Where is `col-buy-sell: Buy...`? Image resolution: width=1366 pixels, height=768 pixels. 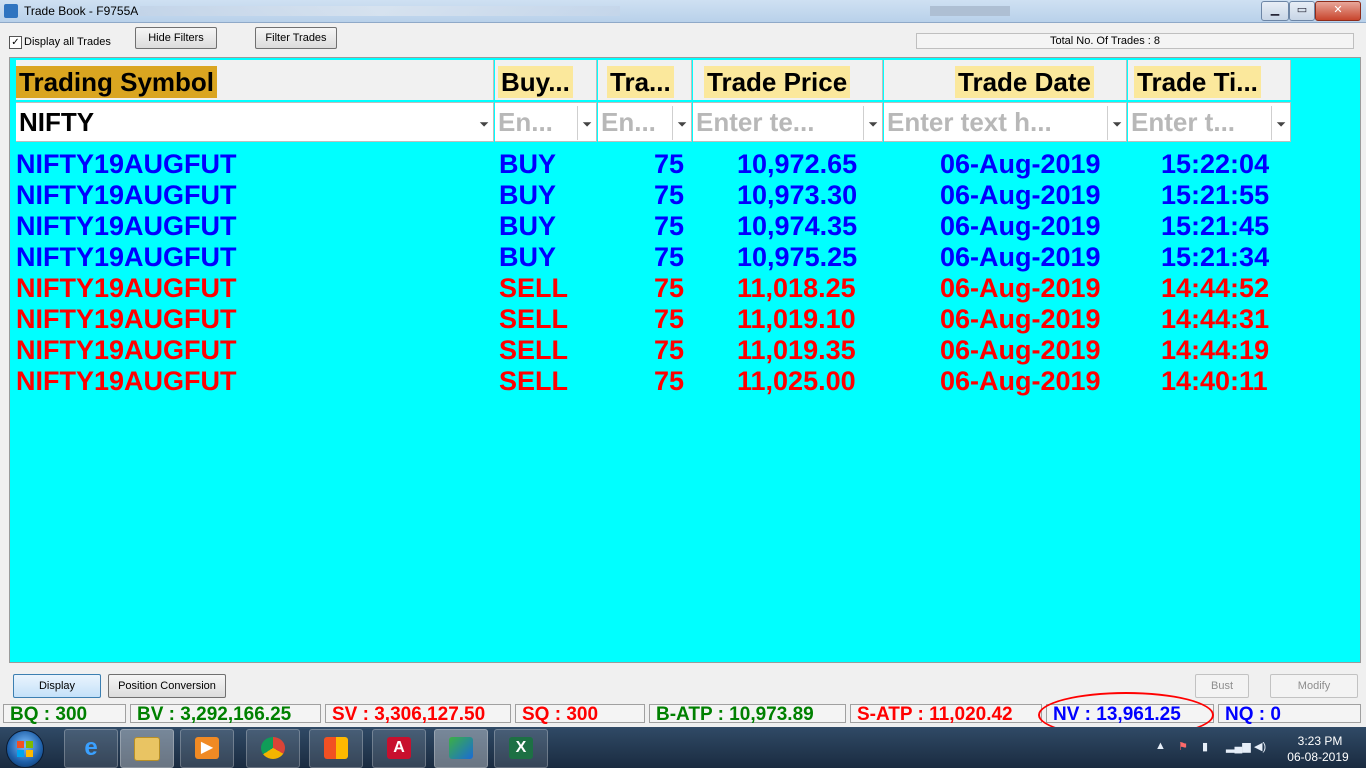 col-buy-sell: Buy... is located at coordinates (546, 80).